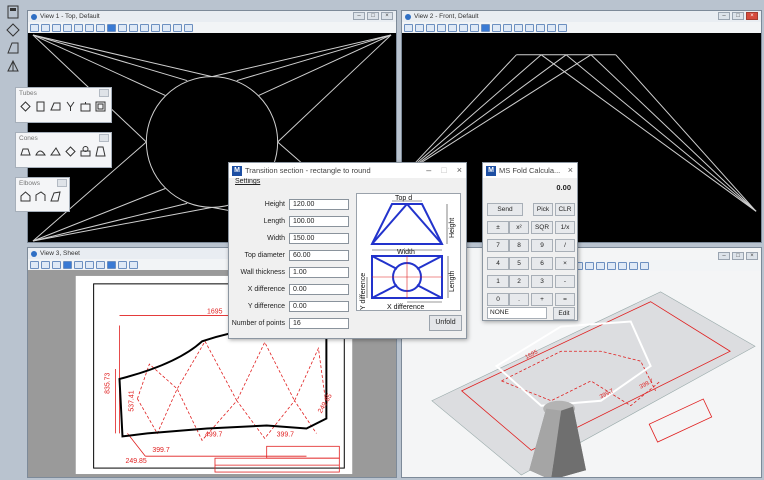  I want to click on calc-equals-button: =, so click(565, 299).